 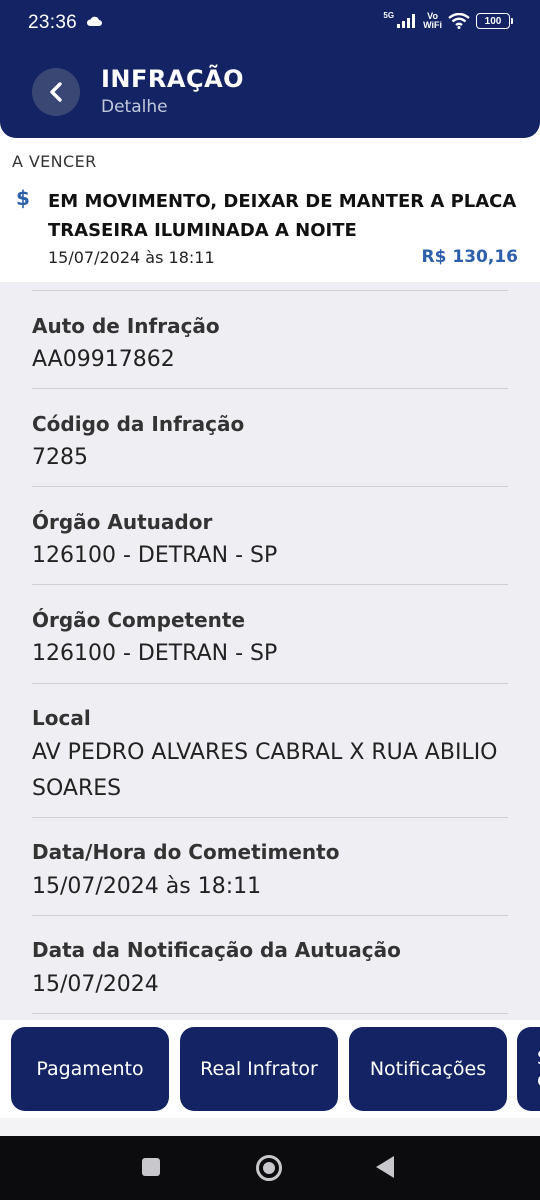 I want to click on system-nav-bar, so click(x=270, y=1168).